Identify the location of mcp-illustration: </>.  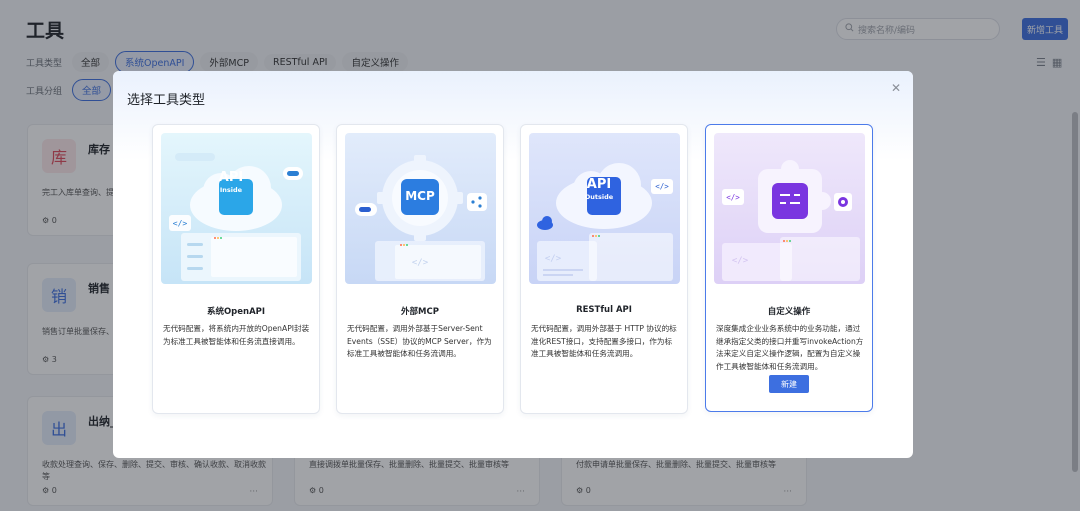
(420, 208).